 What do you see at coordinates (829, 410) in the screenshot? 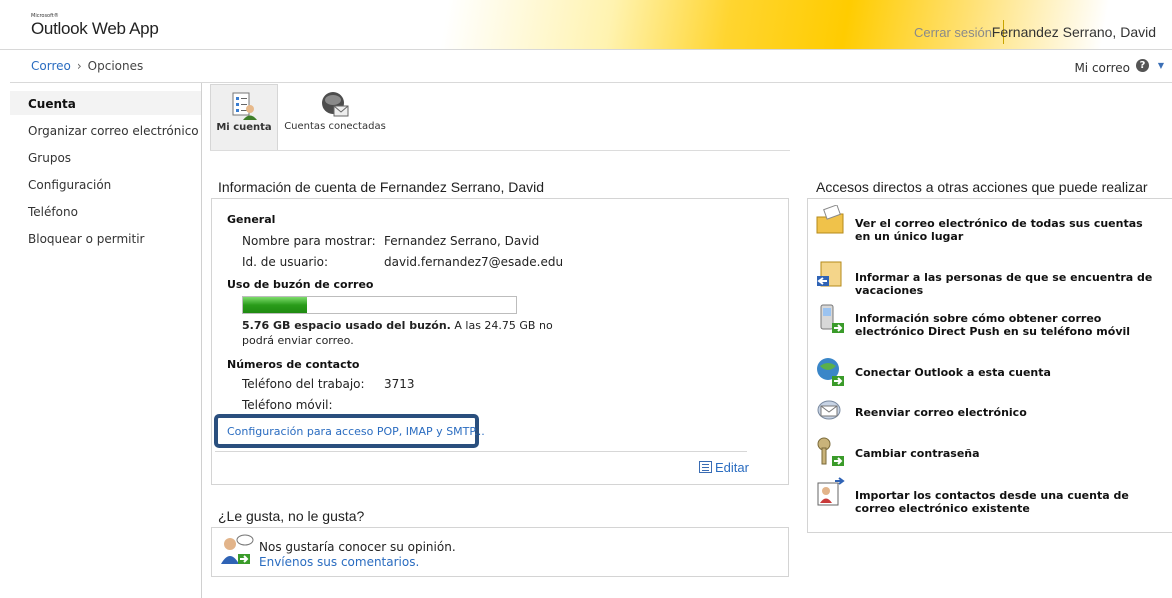
I see `forward-mail-icon` at bounding box center [829, 410].